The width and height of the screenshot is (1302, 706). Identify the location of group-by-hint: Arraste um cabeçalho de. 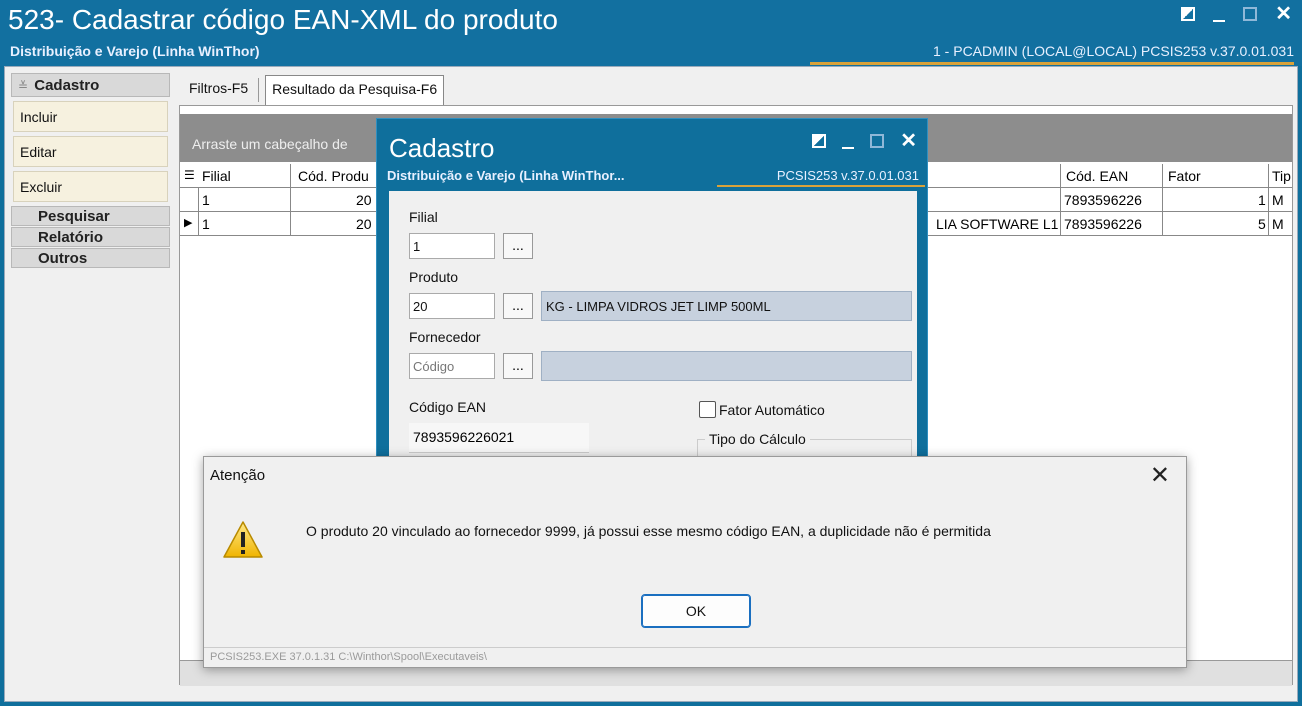
(270, 144).